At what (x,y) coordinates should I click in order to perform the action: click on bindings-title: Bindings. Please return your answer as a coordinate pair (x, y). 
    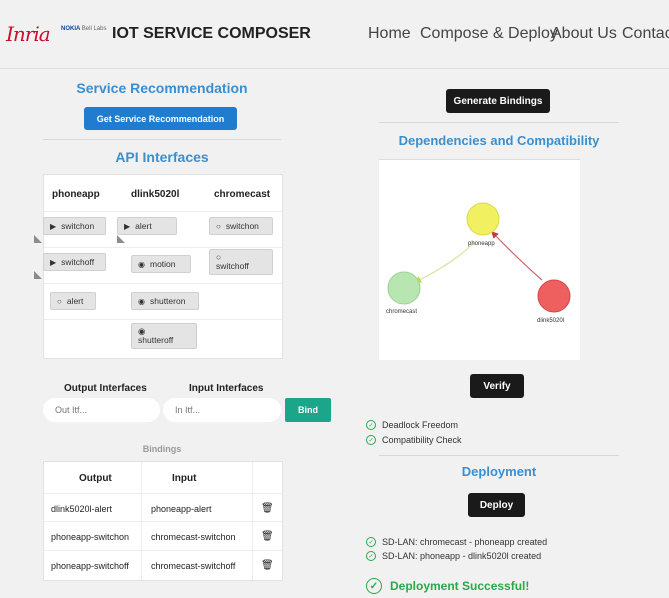
    Looking at the image, I should click on (162, 449).